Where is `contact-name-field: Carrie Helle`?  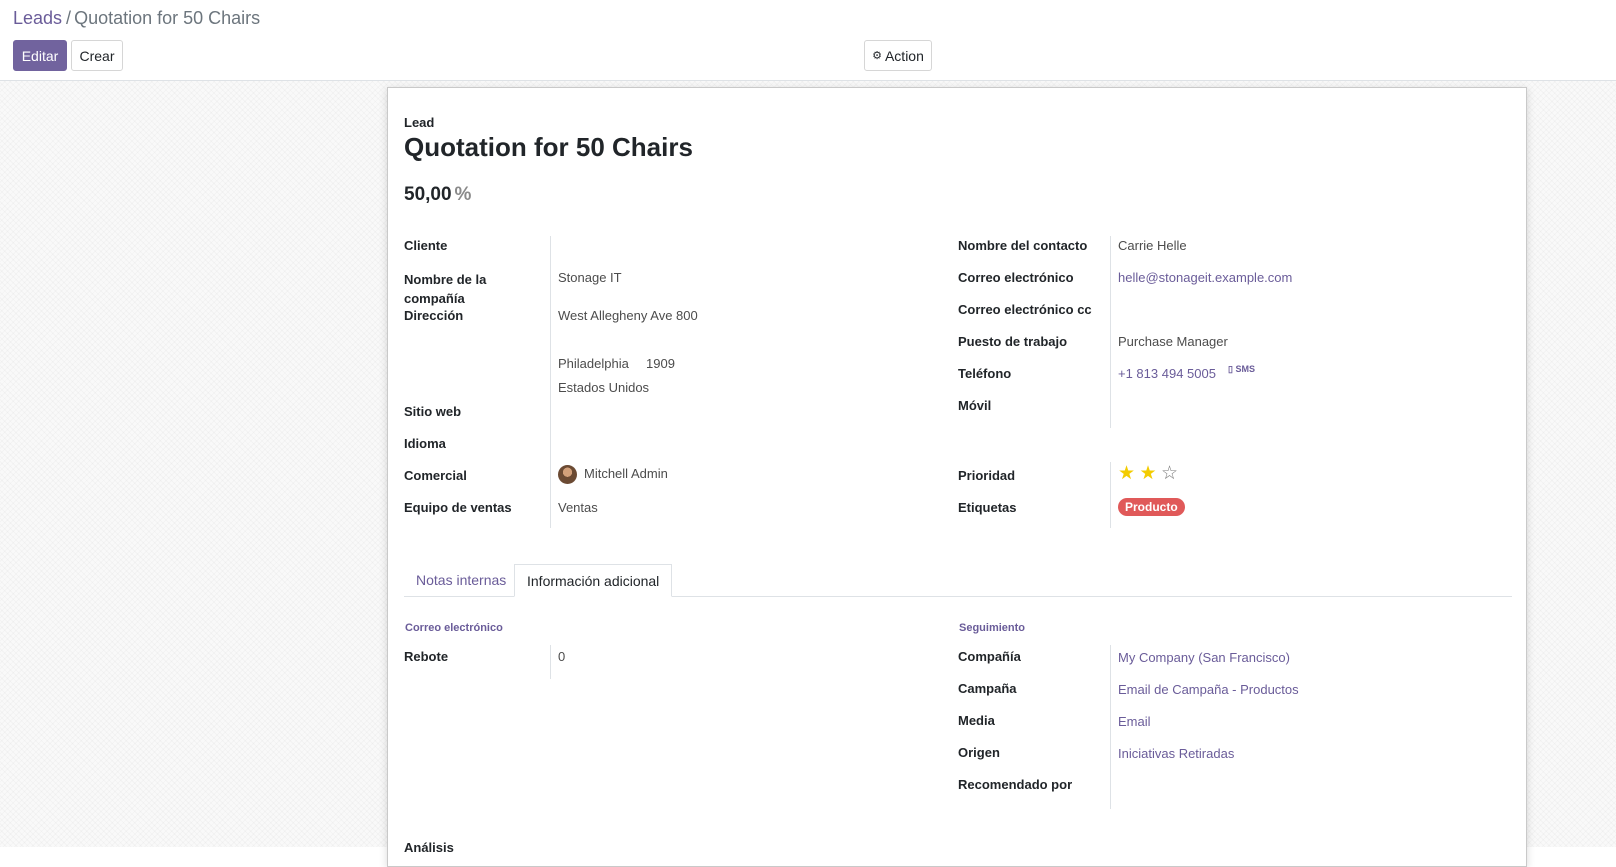 contact-name-field: Carrie Helle is located at coordinates (1152, 245).